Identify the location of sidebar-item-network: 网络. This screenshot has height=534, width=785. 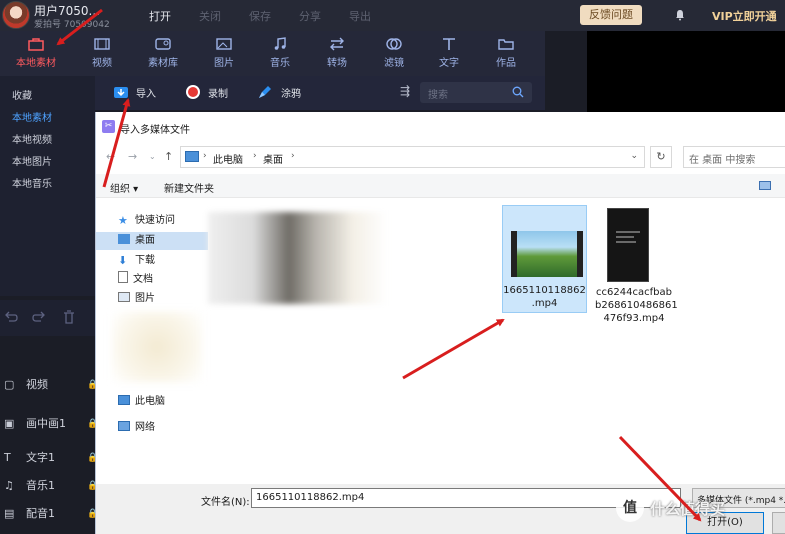
(136, 428).